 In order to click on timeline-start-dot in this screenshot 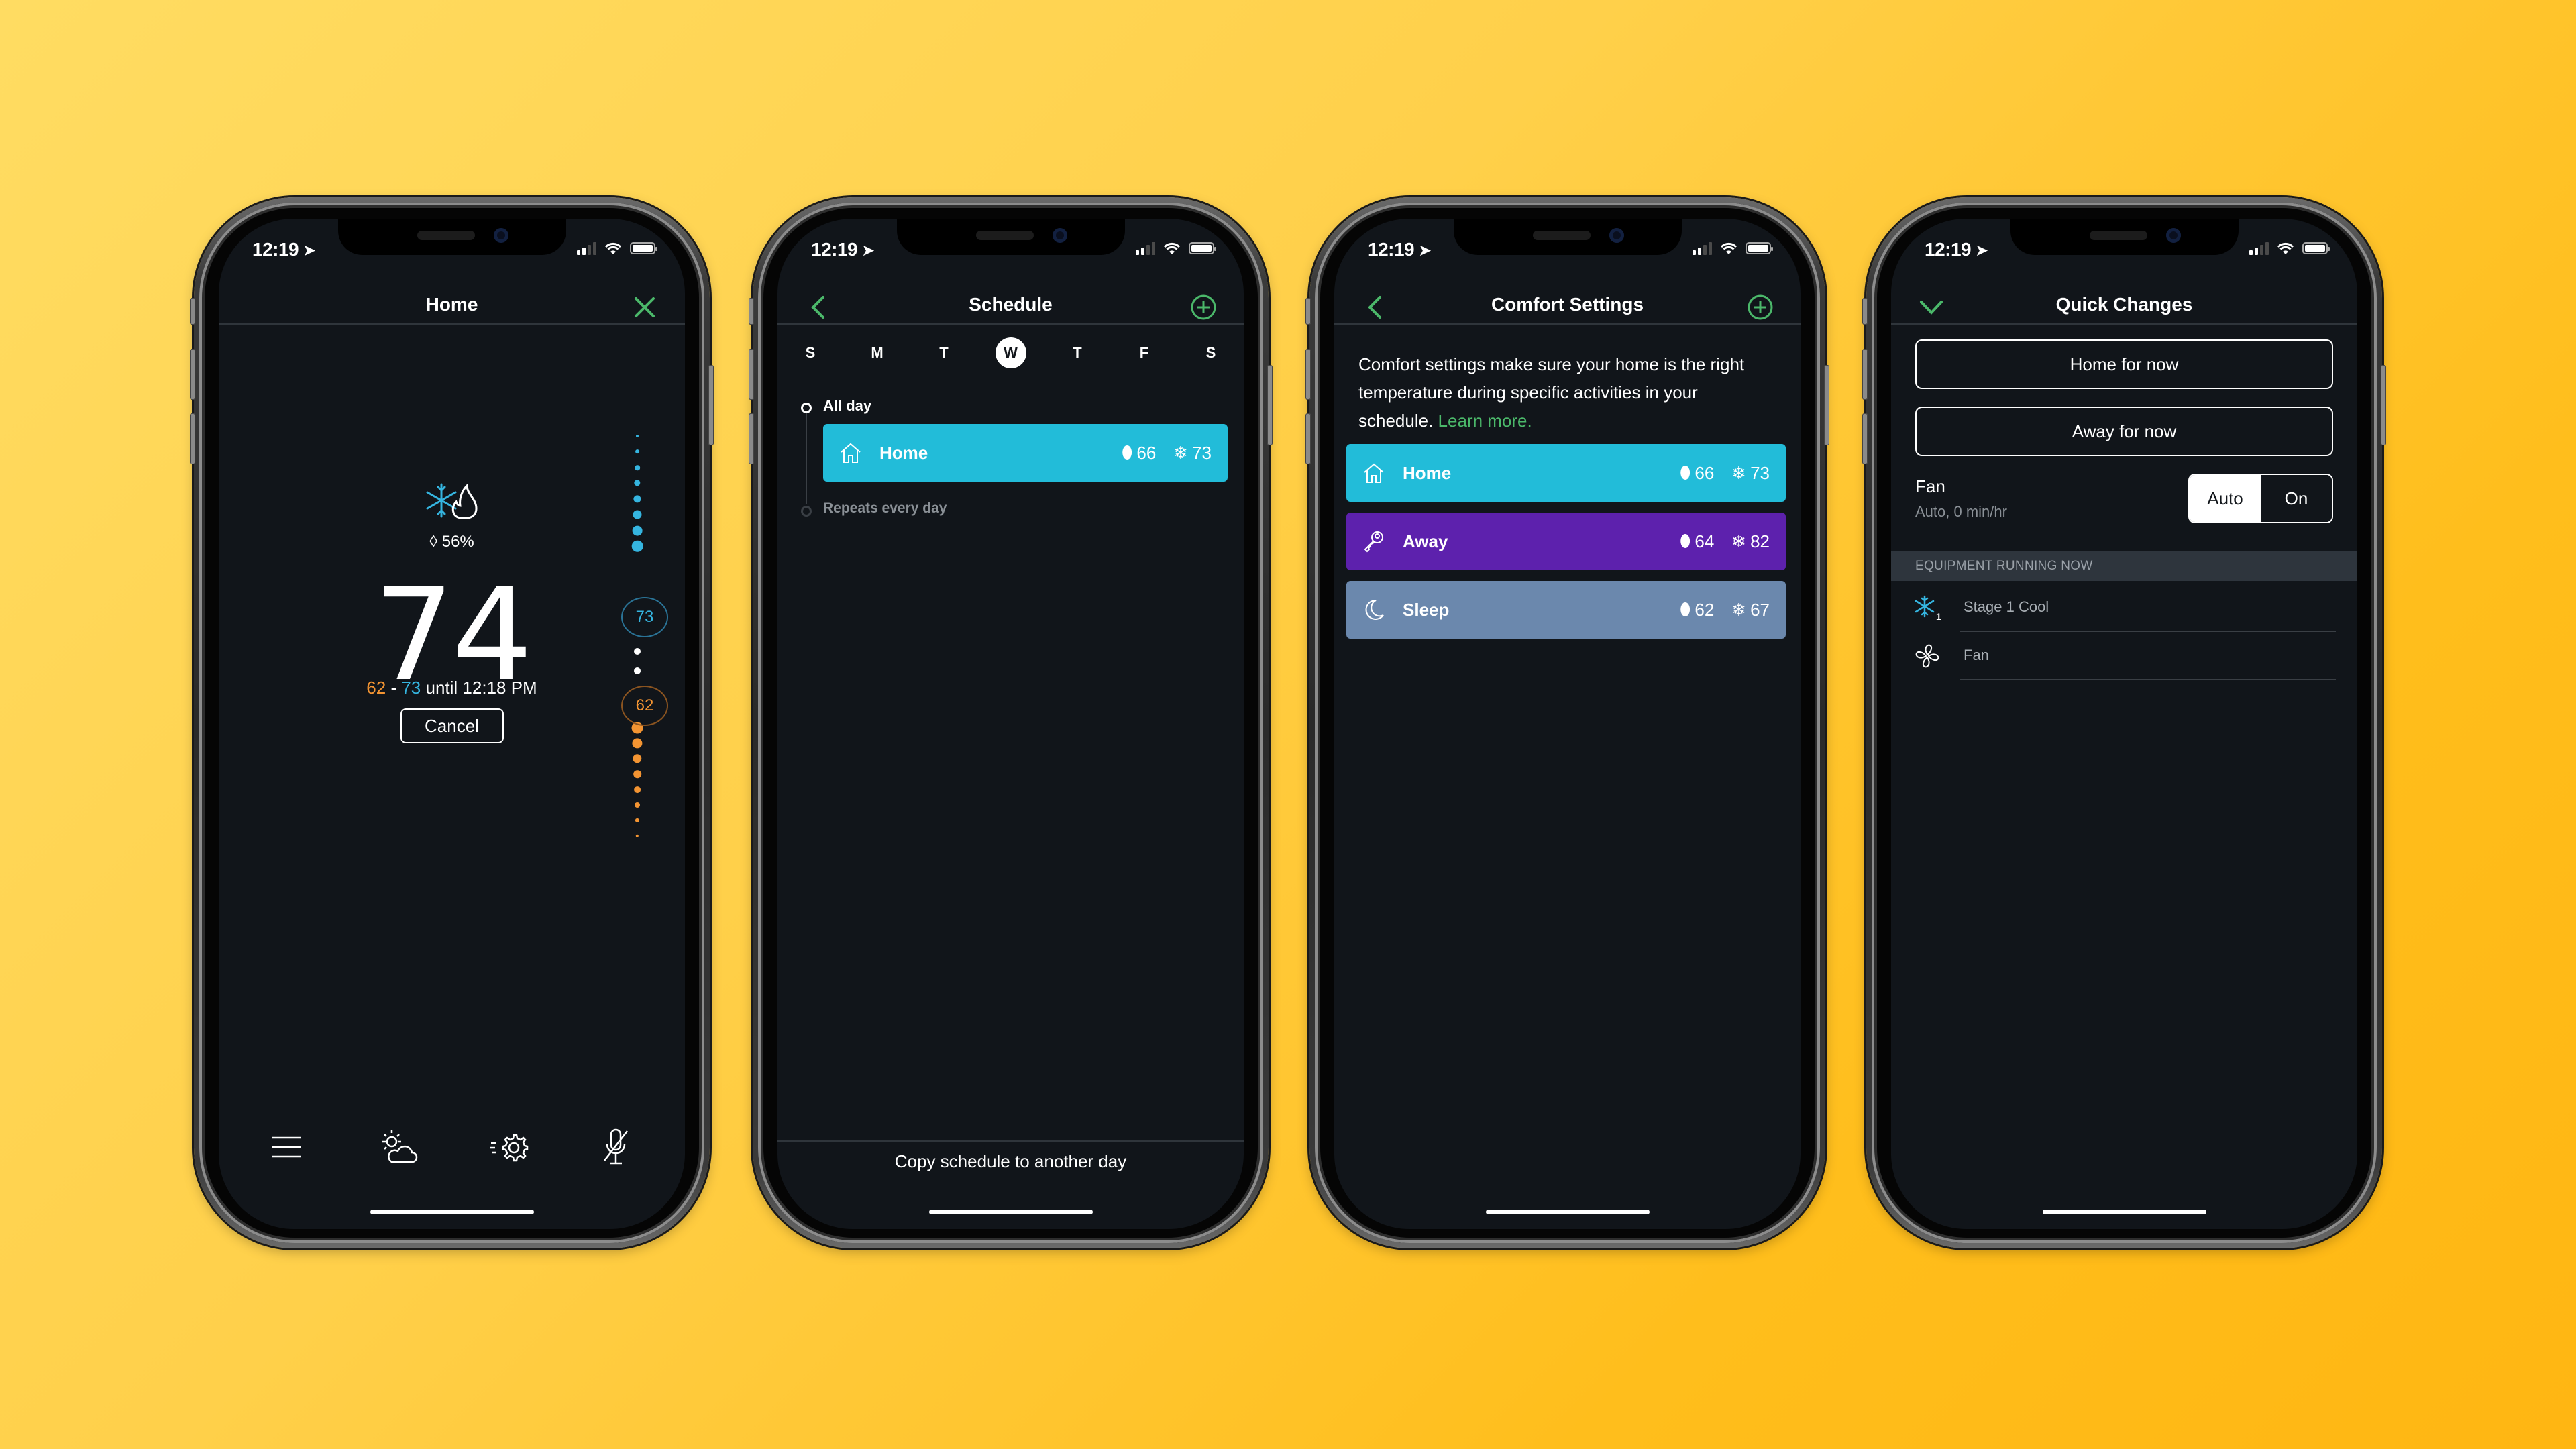, I will do `click(806, 407)`.